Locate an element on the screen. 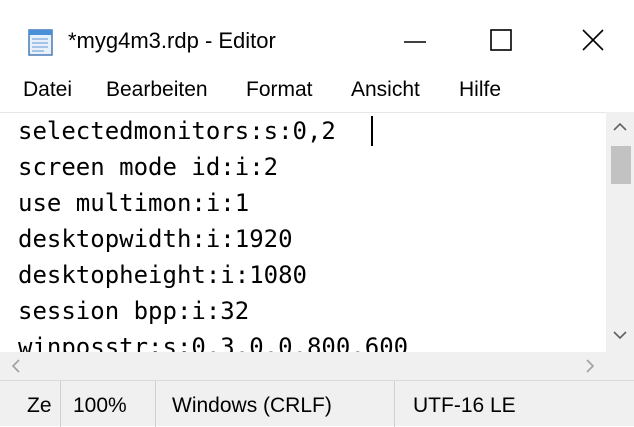  editor-line: winposstr:s:0,3,0,0,800,600 is located at coordinates (213, 343).